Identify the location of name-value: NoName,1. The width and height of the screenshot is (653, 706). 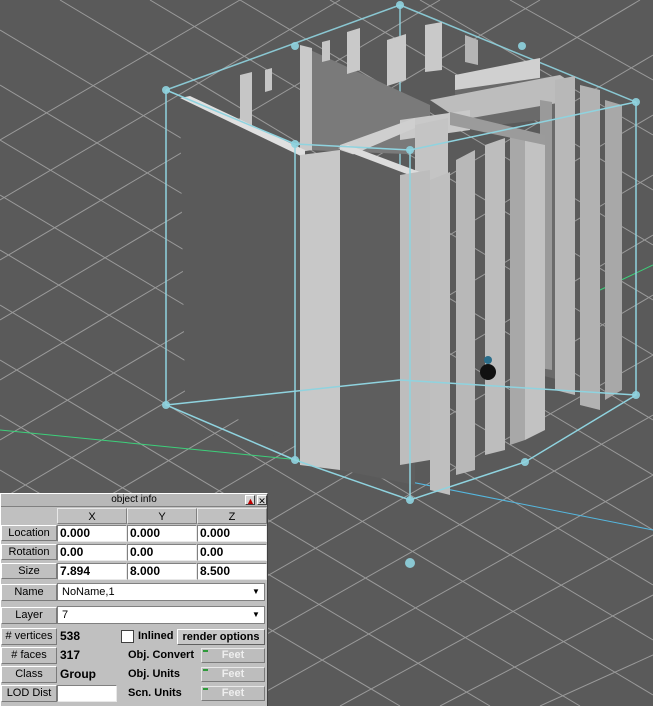
(88, 592).